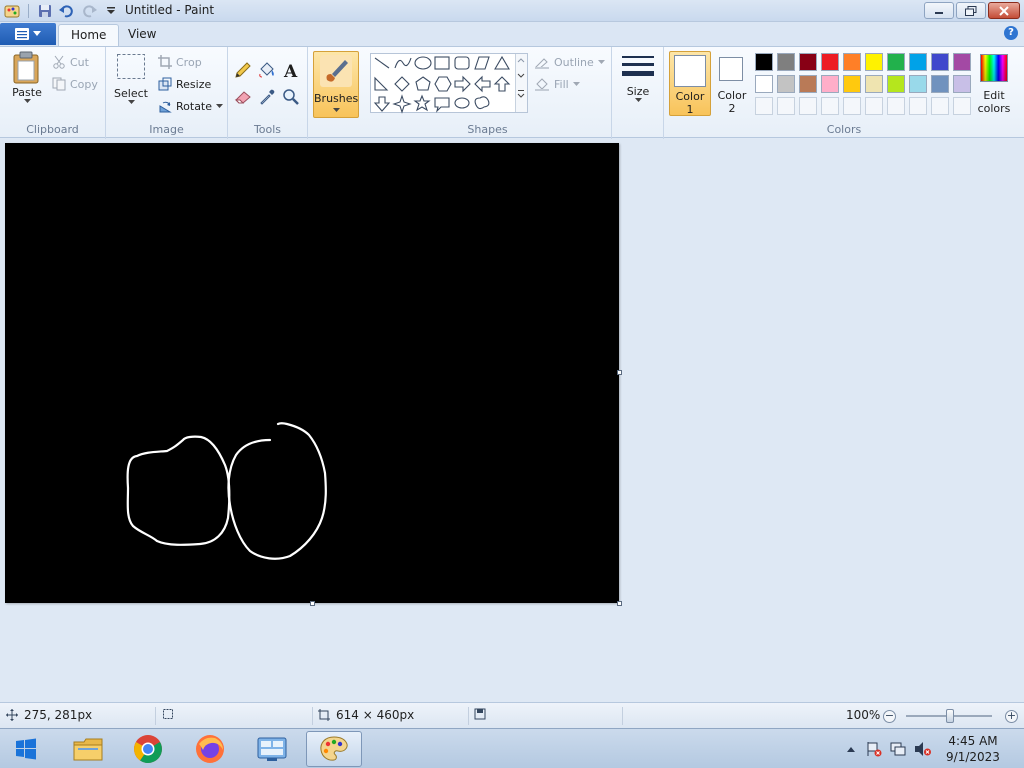 The image size is (1024, 768). Describe the element at coordinates (312, 716) in the screenshot. I see `status-separator` at that location.